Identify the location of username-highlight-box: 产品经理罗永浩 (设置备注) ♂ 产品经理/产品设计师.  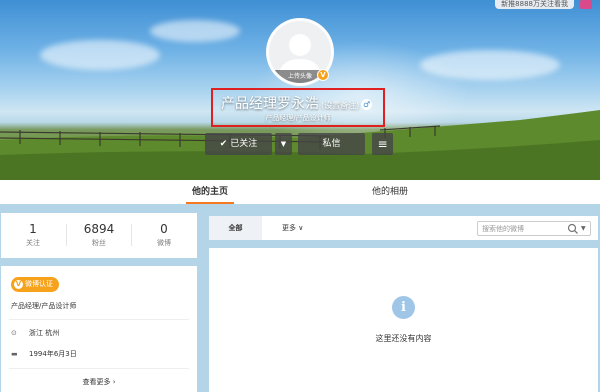
(298, 107).